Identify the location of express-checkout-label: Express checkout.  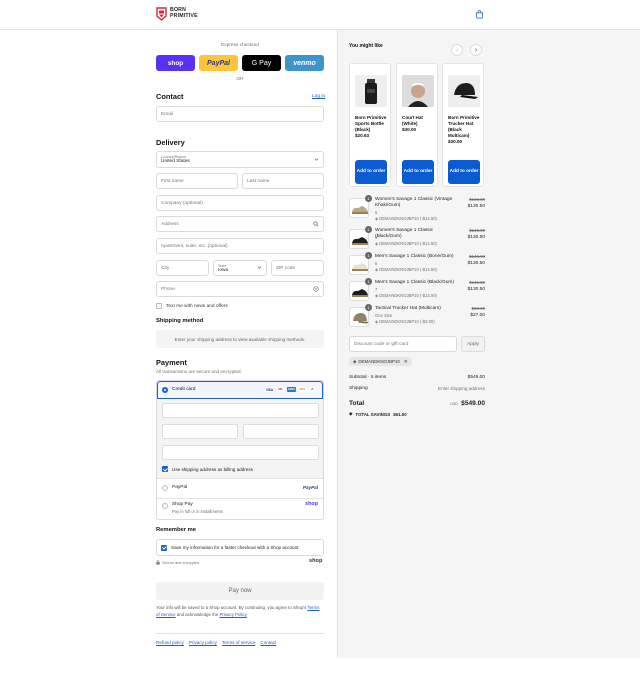
(240, 45).